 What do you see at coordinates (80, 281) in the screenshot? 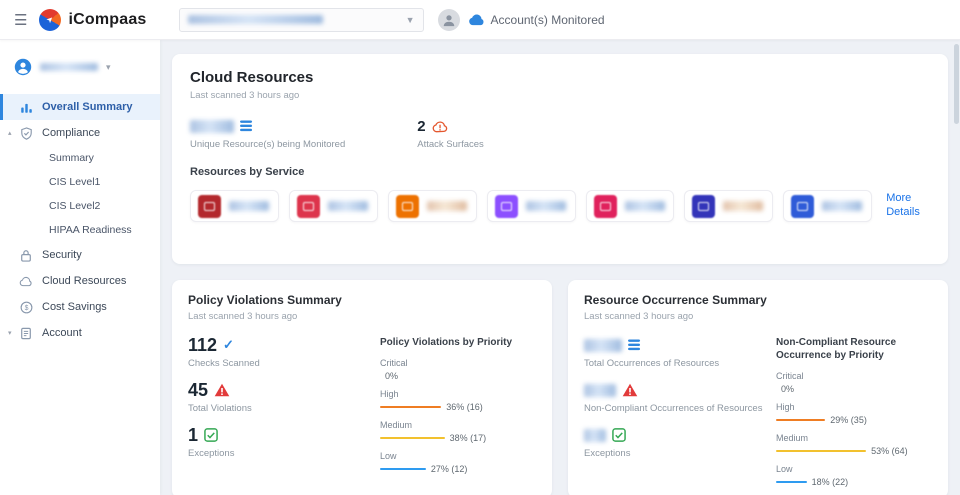
I see `sidebar-item-cloud-resources: Cloud Resources` at bounding box center [80, 281].